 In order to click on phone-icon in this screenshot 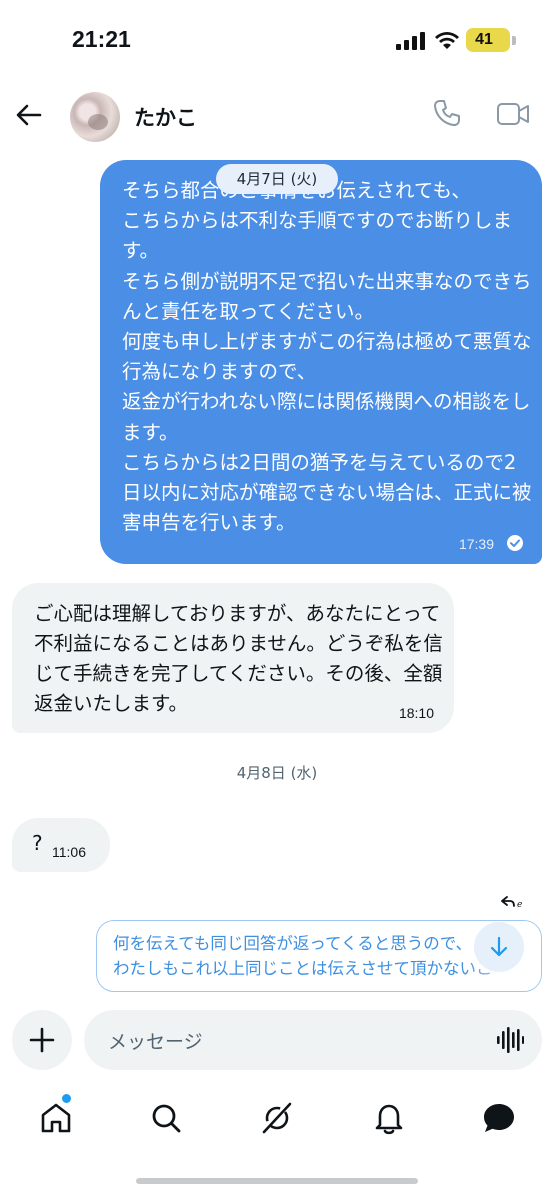, I will do `click(447, 113)`.